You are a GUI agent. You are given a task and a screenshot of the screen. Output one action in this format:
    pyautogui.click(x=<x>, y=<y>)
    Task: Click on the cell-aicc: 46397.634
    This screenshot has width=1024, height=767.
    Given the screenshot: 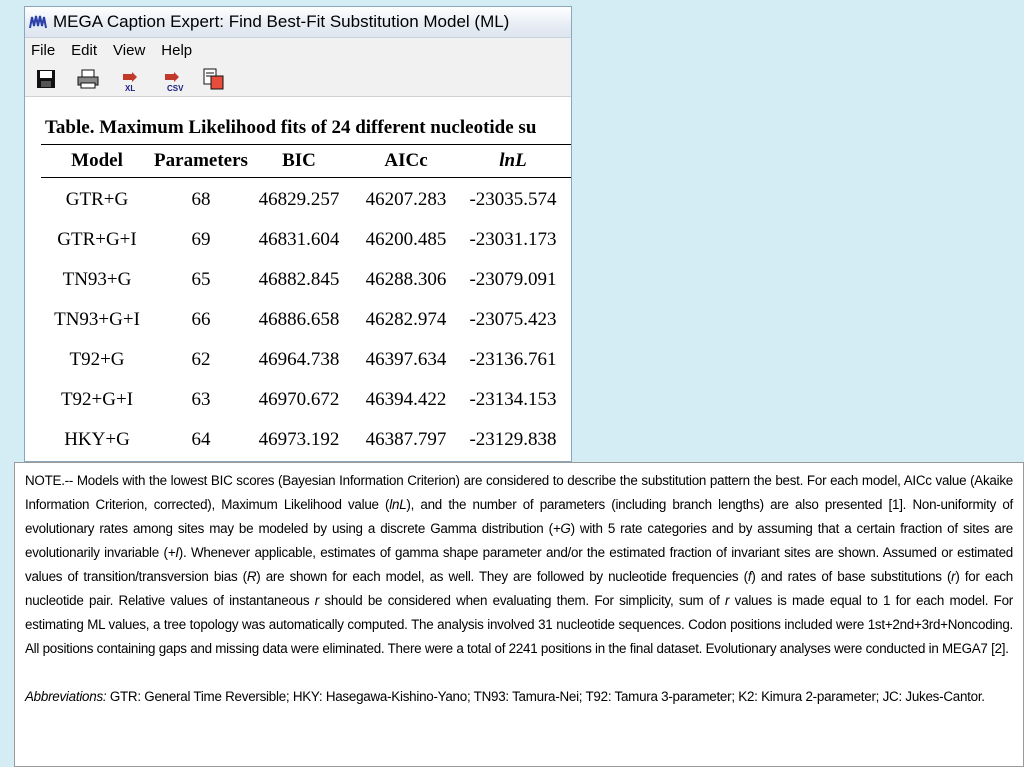 What is the action you would take?
    pyautogui.click(x=406, y=359)
    